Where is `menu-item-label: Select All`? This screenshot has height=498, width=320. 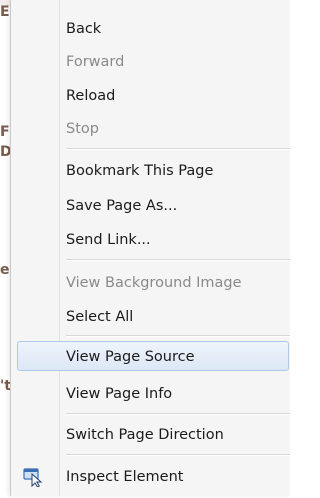
menu-item-label: Select All is located at coordinates (100, 317).